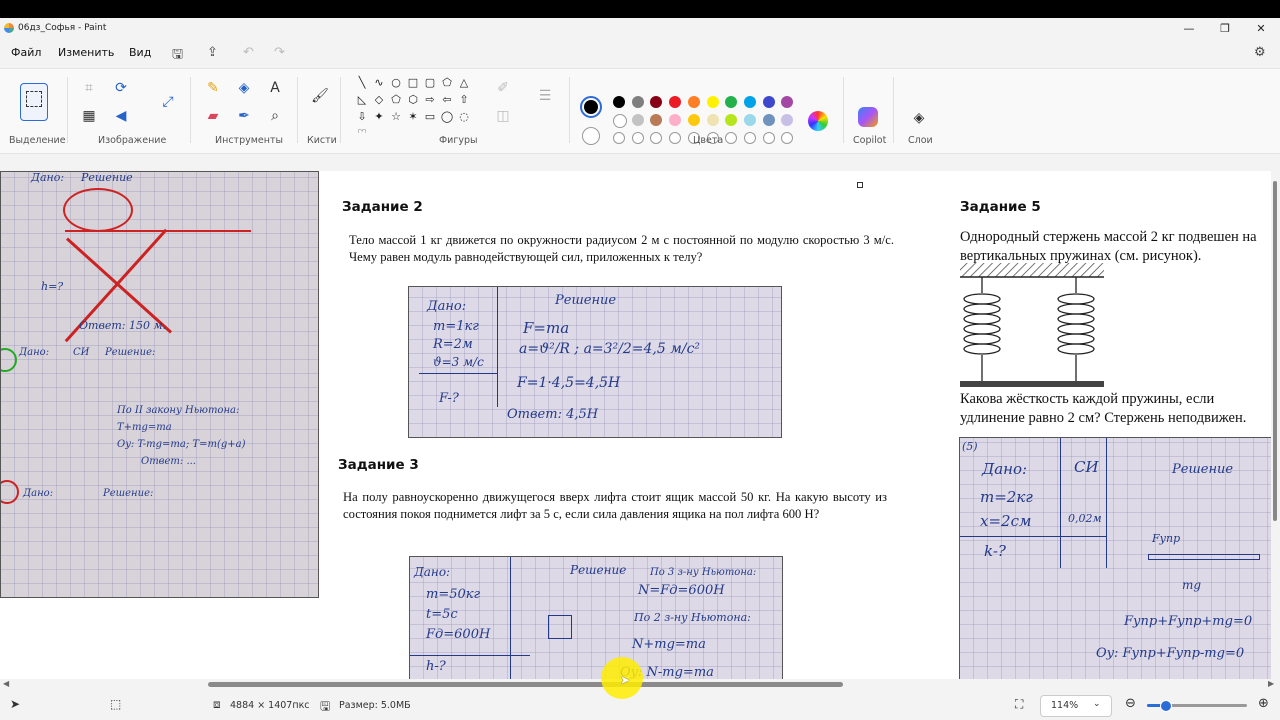 Image resolution: width=1280 pixels, height=720 pixels. I want to click on maximize-button: ❐, so click(1225, 29).